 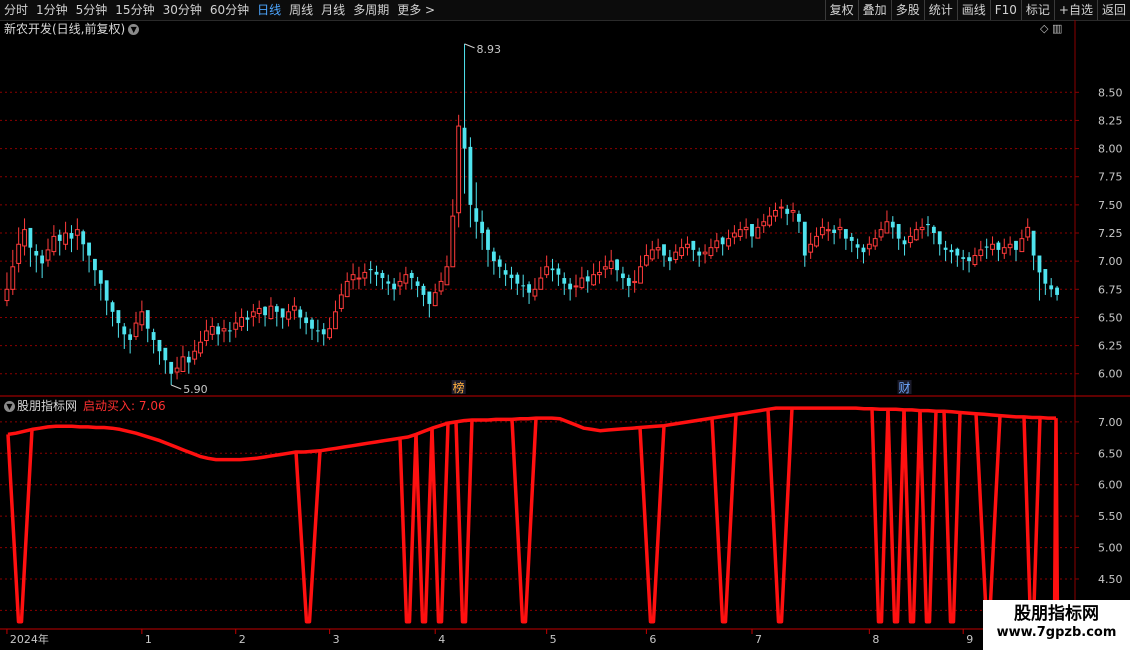 What do you see at coordinates (242, 639) in the screenshot?
I see `x-tick-label: 2` at bounding box center [242, 639].